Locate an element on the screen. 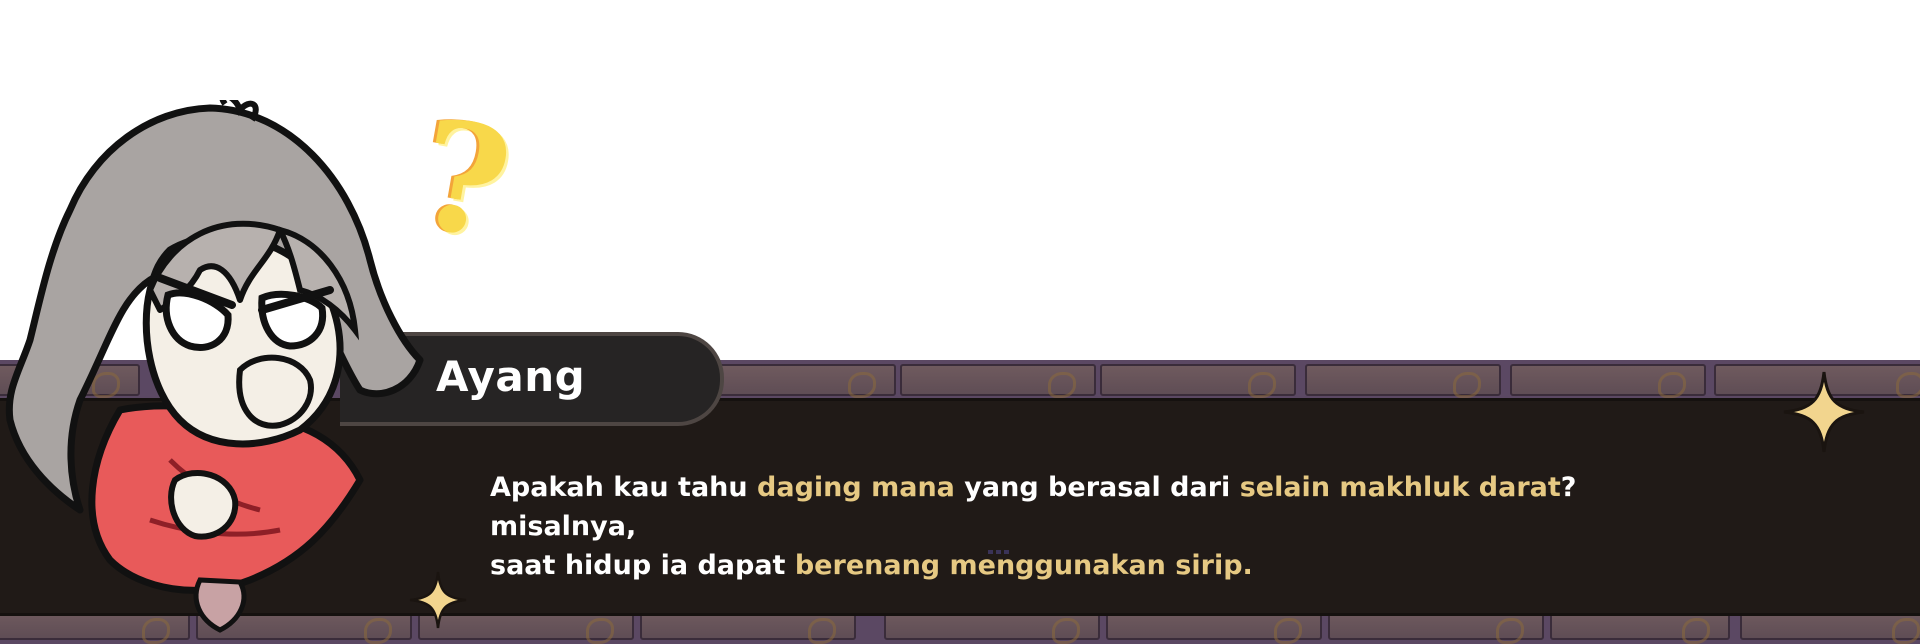 The image size is (1920, 644). sparkle-icon is located at coordinates (1824, 412).